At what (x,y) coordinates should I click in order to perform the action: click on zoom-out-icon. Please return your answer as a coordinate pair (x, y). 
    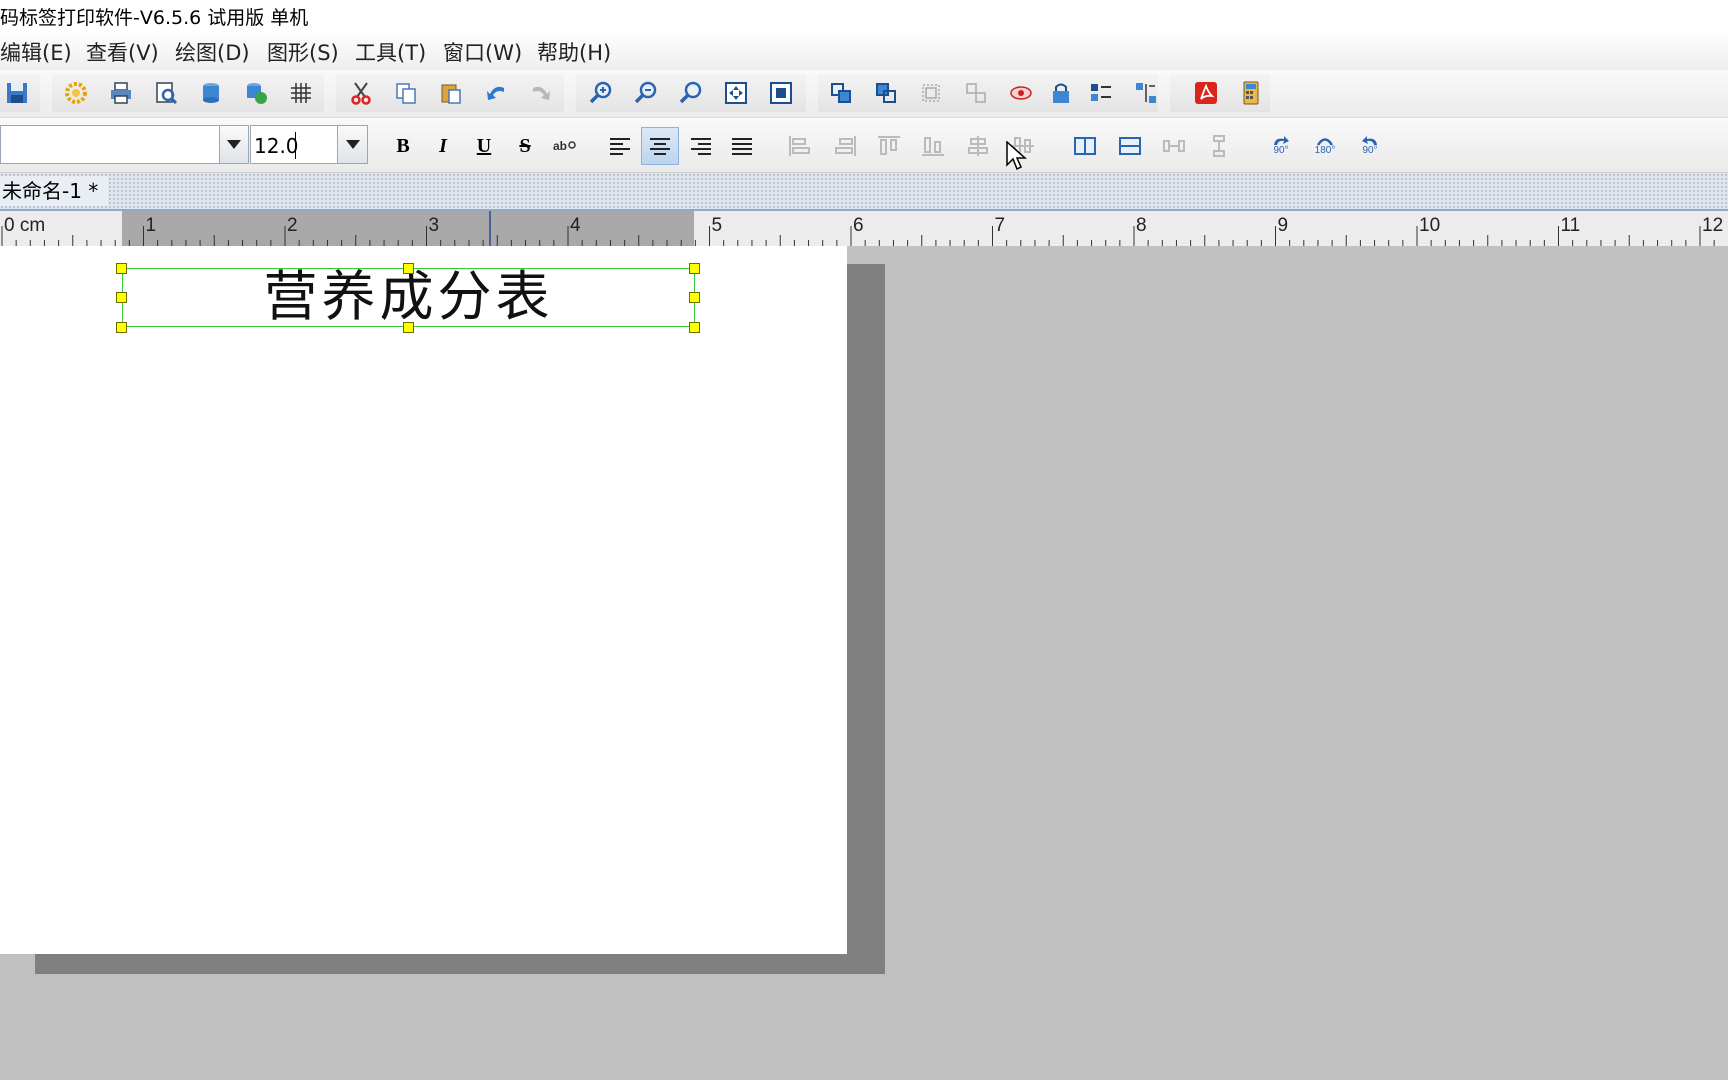
    Looking at the image, I should click on (646, 93).